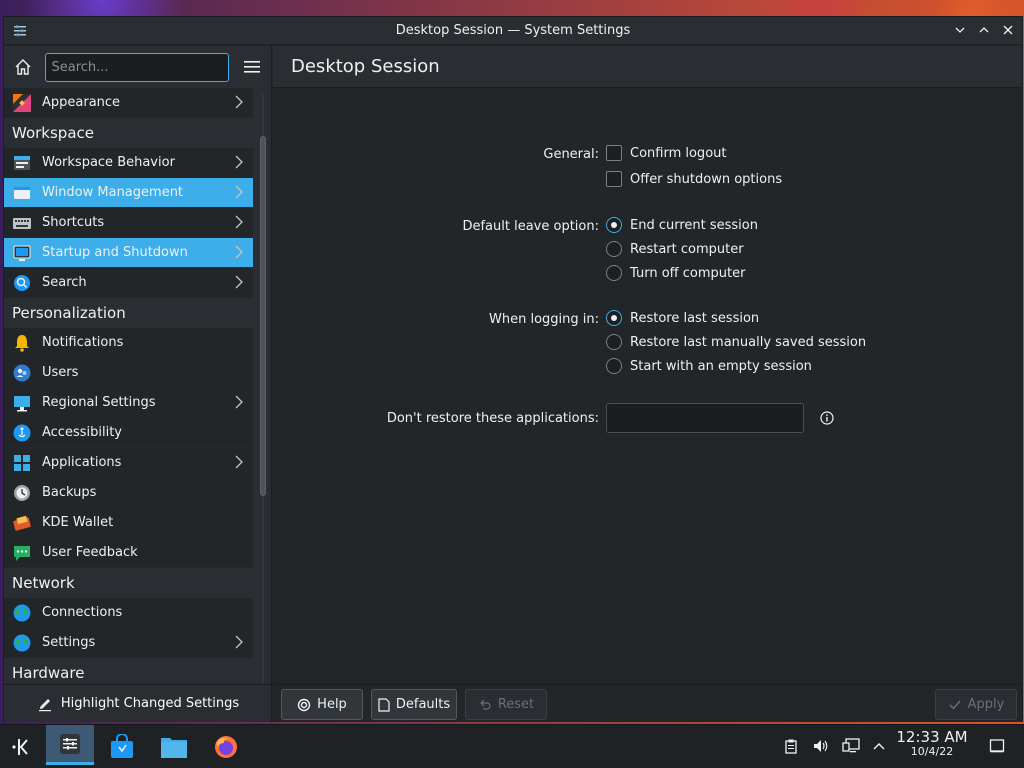  Describe the element at coordinates (736, 342) in the screenshot. I see `login-restore-manual-session-radio: Restore last manually saved session` at that location.